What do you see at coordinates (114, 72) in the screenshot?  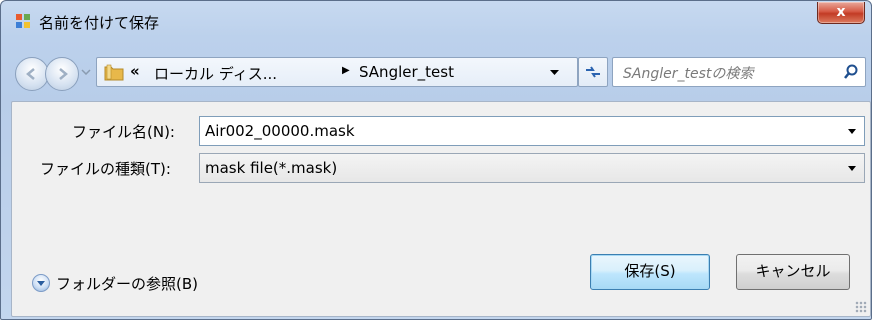 I see `folder-icon` at bounding box center [114, 72].